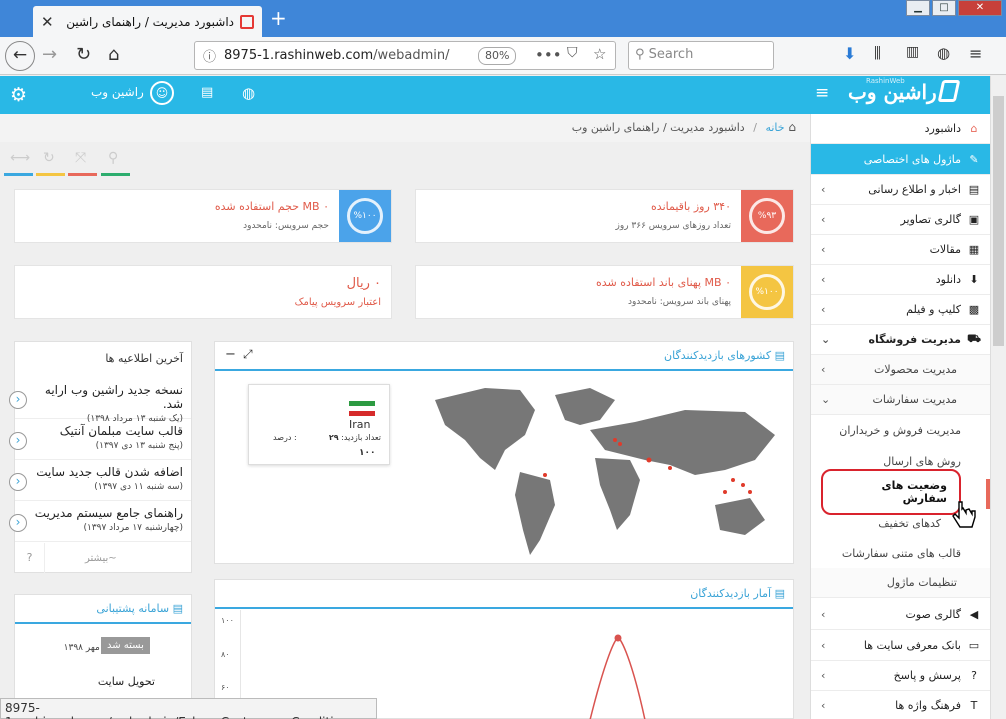  What do you see at coordinates (790, 127) in the screenshot?
I see `breadcrumb-home-icon: ⌂` at bounding box center [790, 127].